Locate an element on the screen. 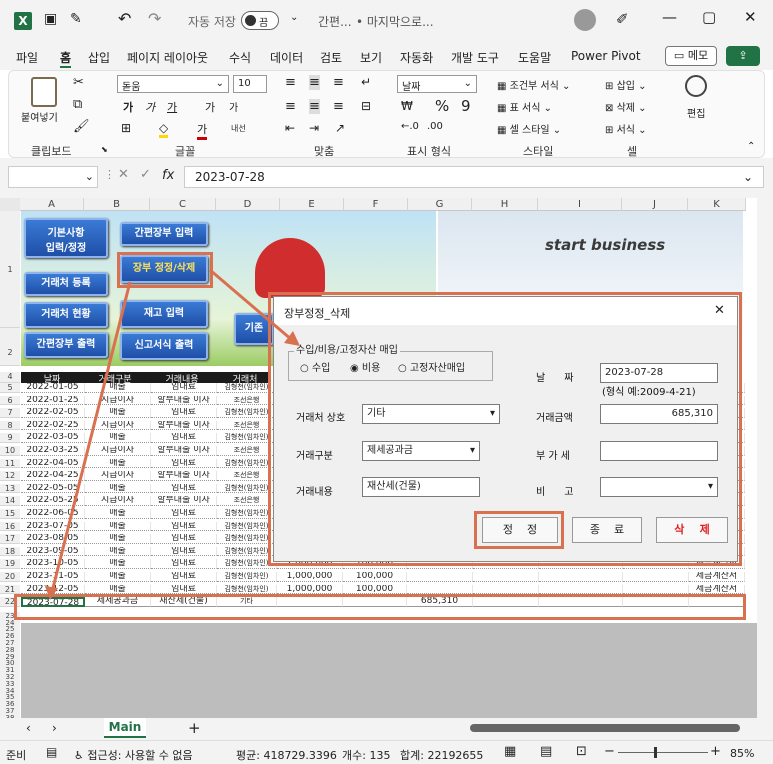  add-sheet-icon: + is located at coordinates (194, 728).